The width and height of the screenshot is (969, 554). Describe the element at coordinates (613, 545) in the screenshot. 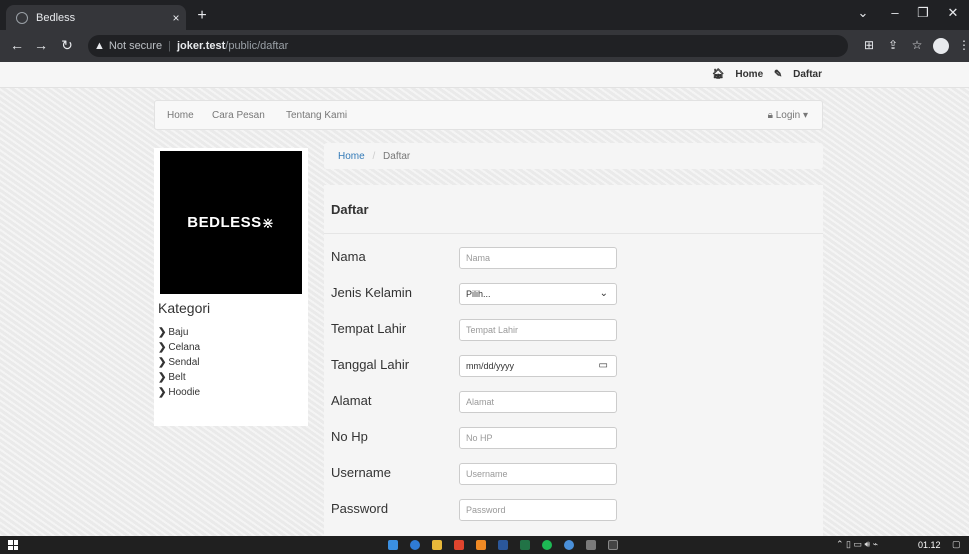

I see `terminal-icon` at that location.